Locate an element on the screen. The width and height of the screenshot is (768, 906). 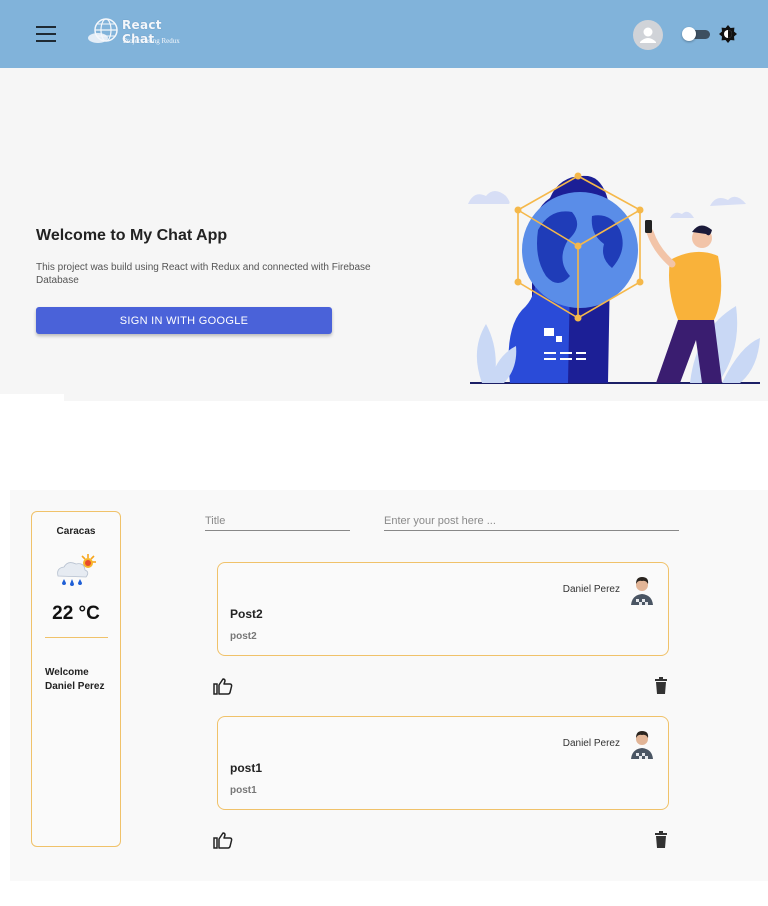
welcome-message: Welcome Daniel Perez is located at coordinates (81, 680).